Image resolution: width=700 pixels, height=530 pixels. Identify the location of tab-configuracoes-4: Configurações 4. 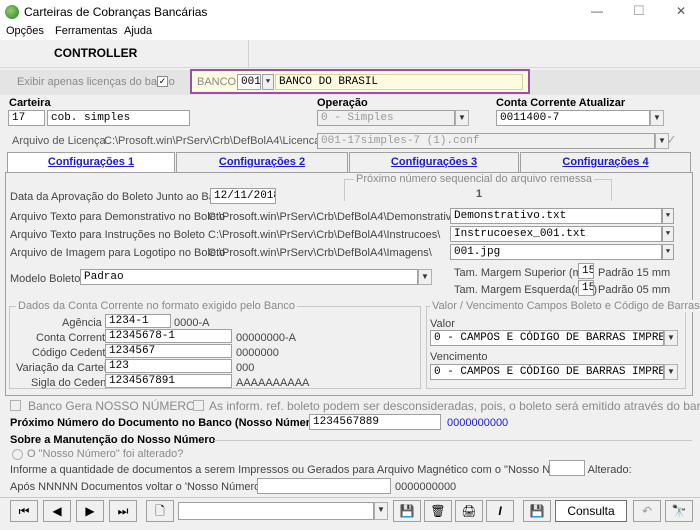
(605, 162).